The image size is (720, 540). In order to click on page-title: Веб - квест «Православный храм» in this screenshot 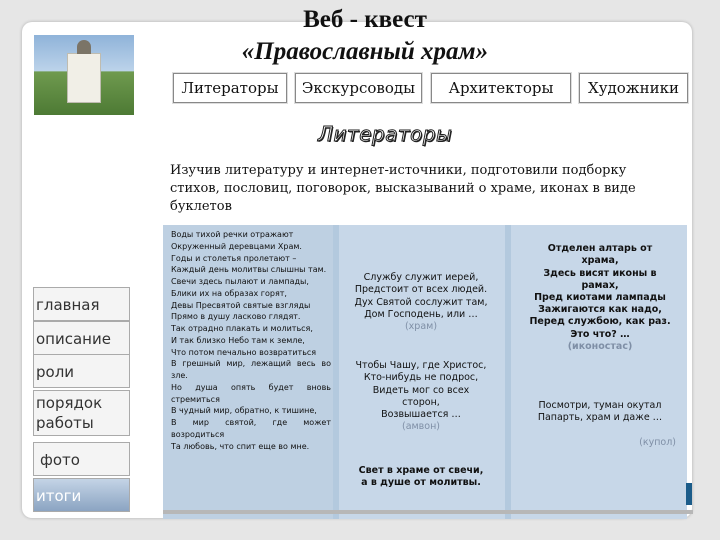, I will do `click(365, 36)`.